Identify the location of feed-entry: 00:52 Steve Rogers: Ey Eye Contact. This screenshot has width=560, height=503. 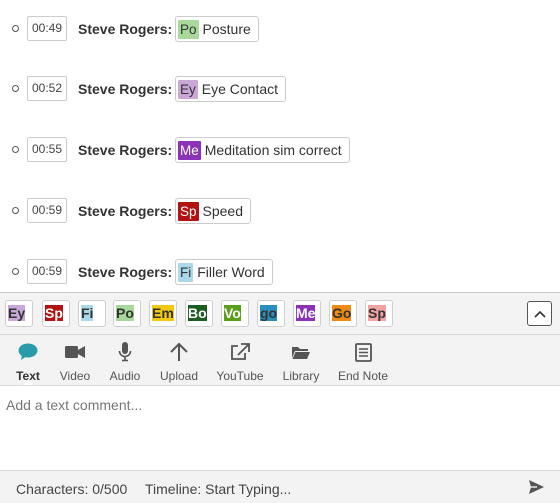
(280, 89).